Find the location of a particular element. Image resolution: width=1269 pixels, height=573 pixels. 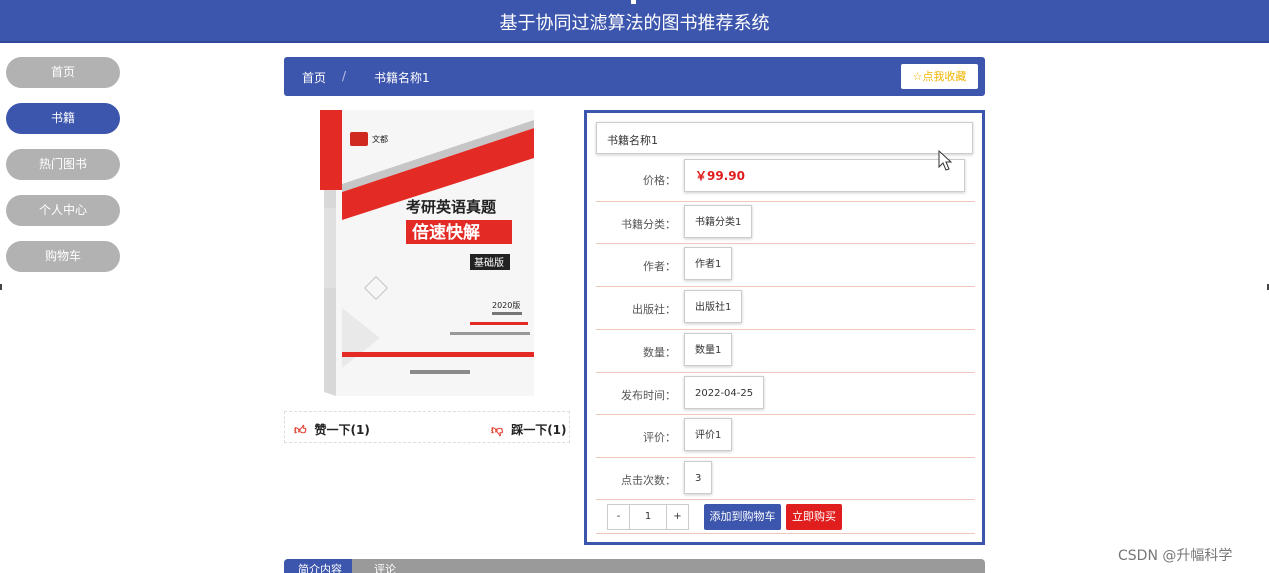

thumbs-down-icon: 👎︎ is located at coordinates (497, 430).